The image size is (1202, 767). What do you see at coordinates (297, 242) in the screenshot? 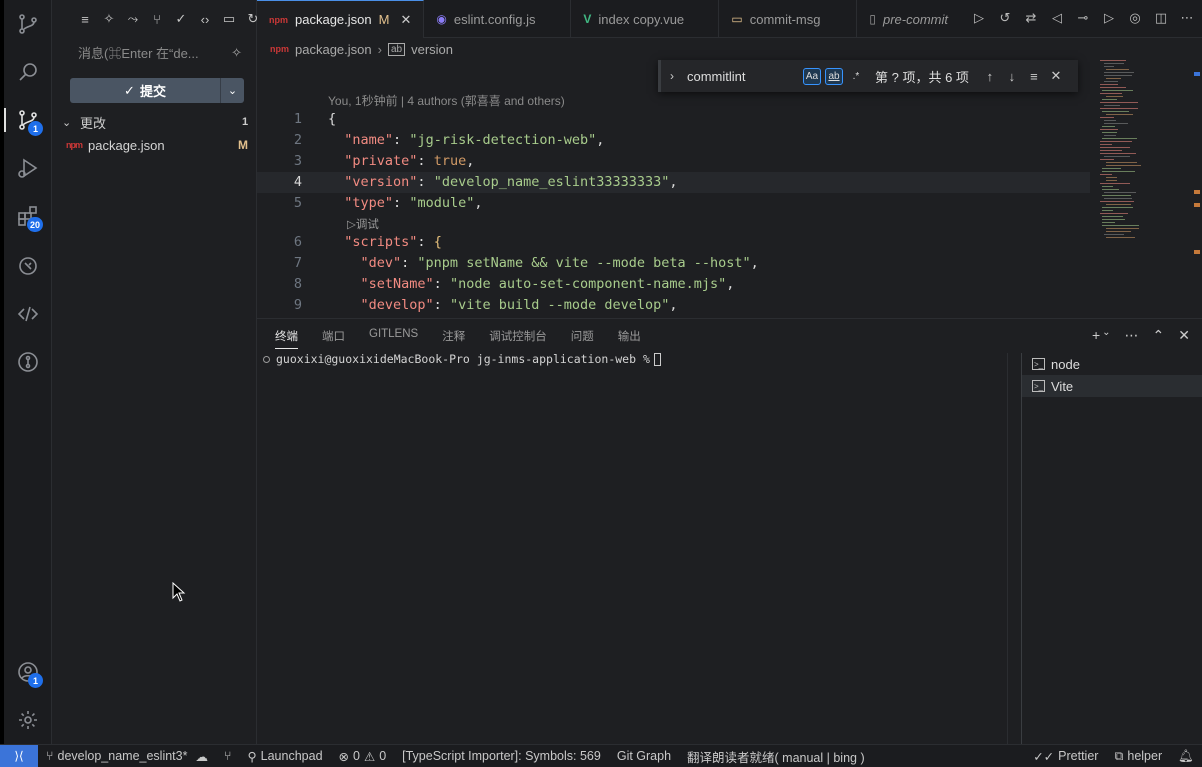
I see `line-number: 6` at bounding box center [297, 242].